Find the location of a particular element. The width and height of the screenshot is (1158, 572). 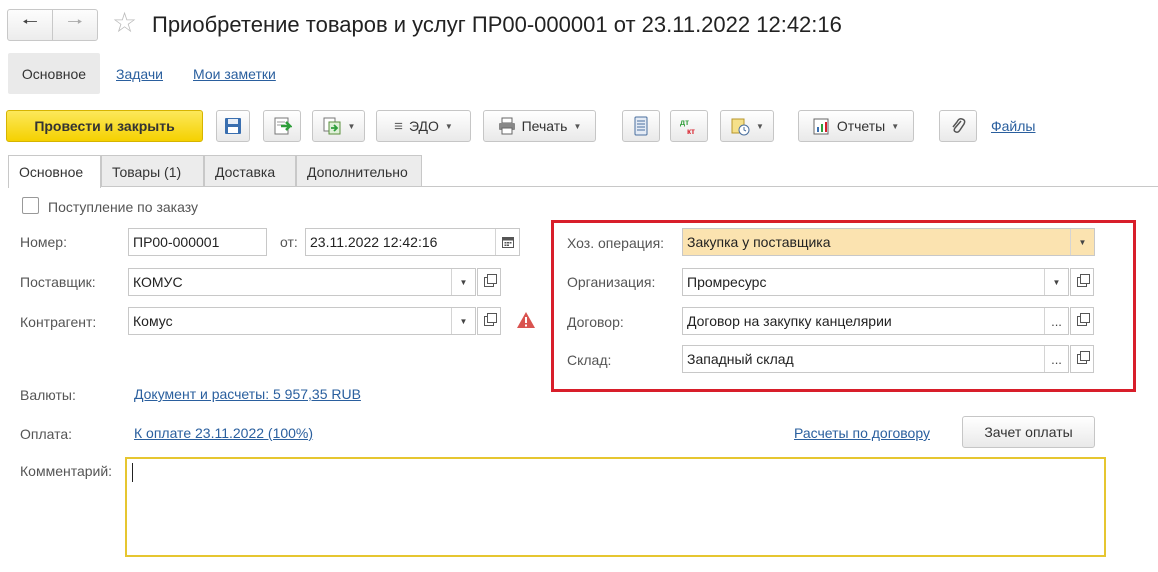

counterparty-label: Контрагент: is located at coordinates (58, 322).